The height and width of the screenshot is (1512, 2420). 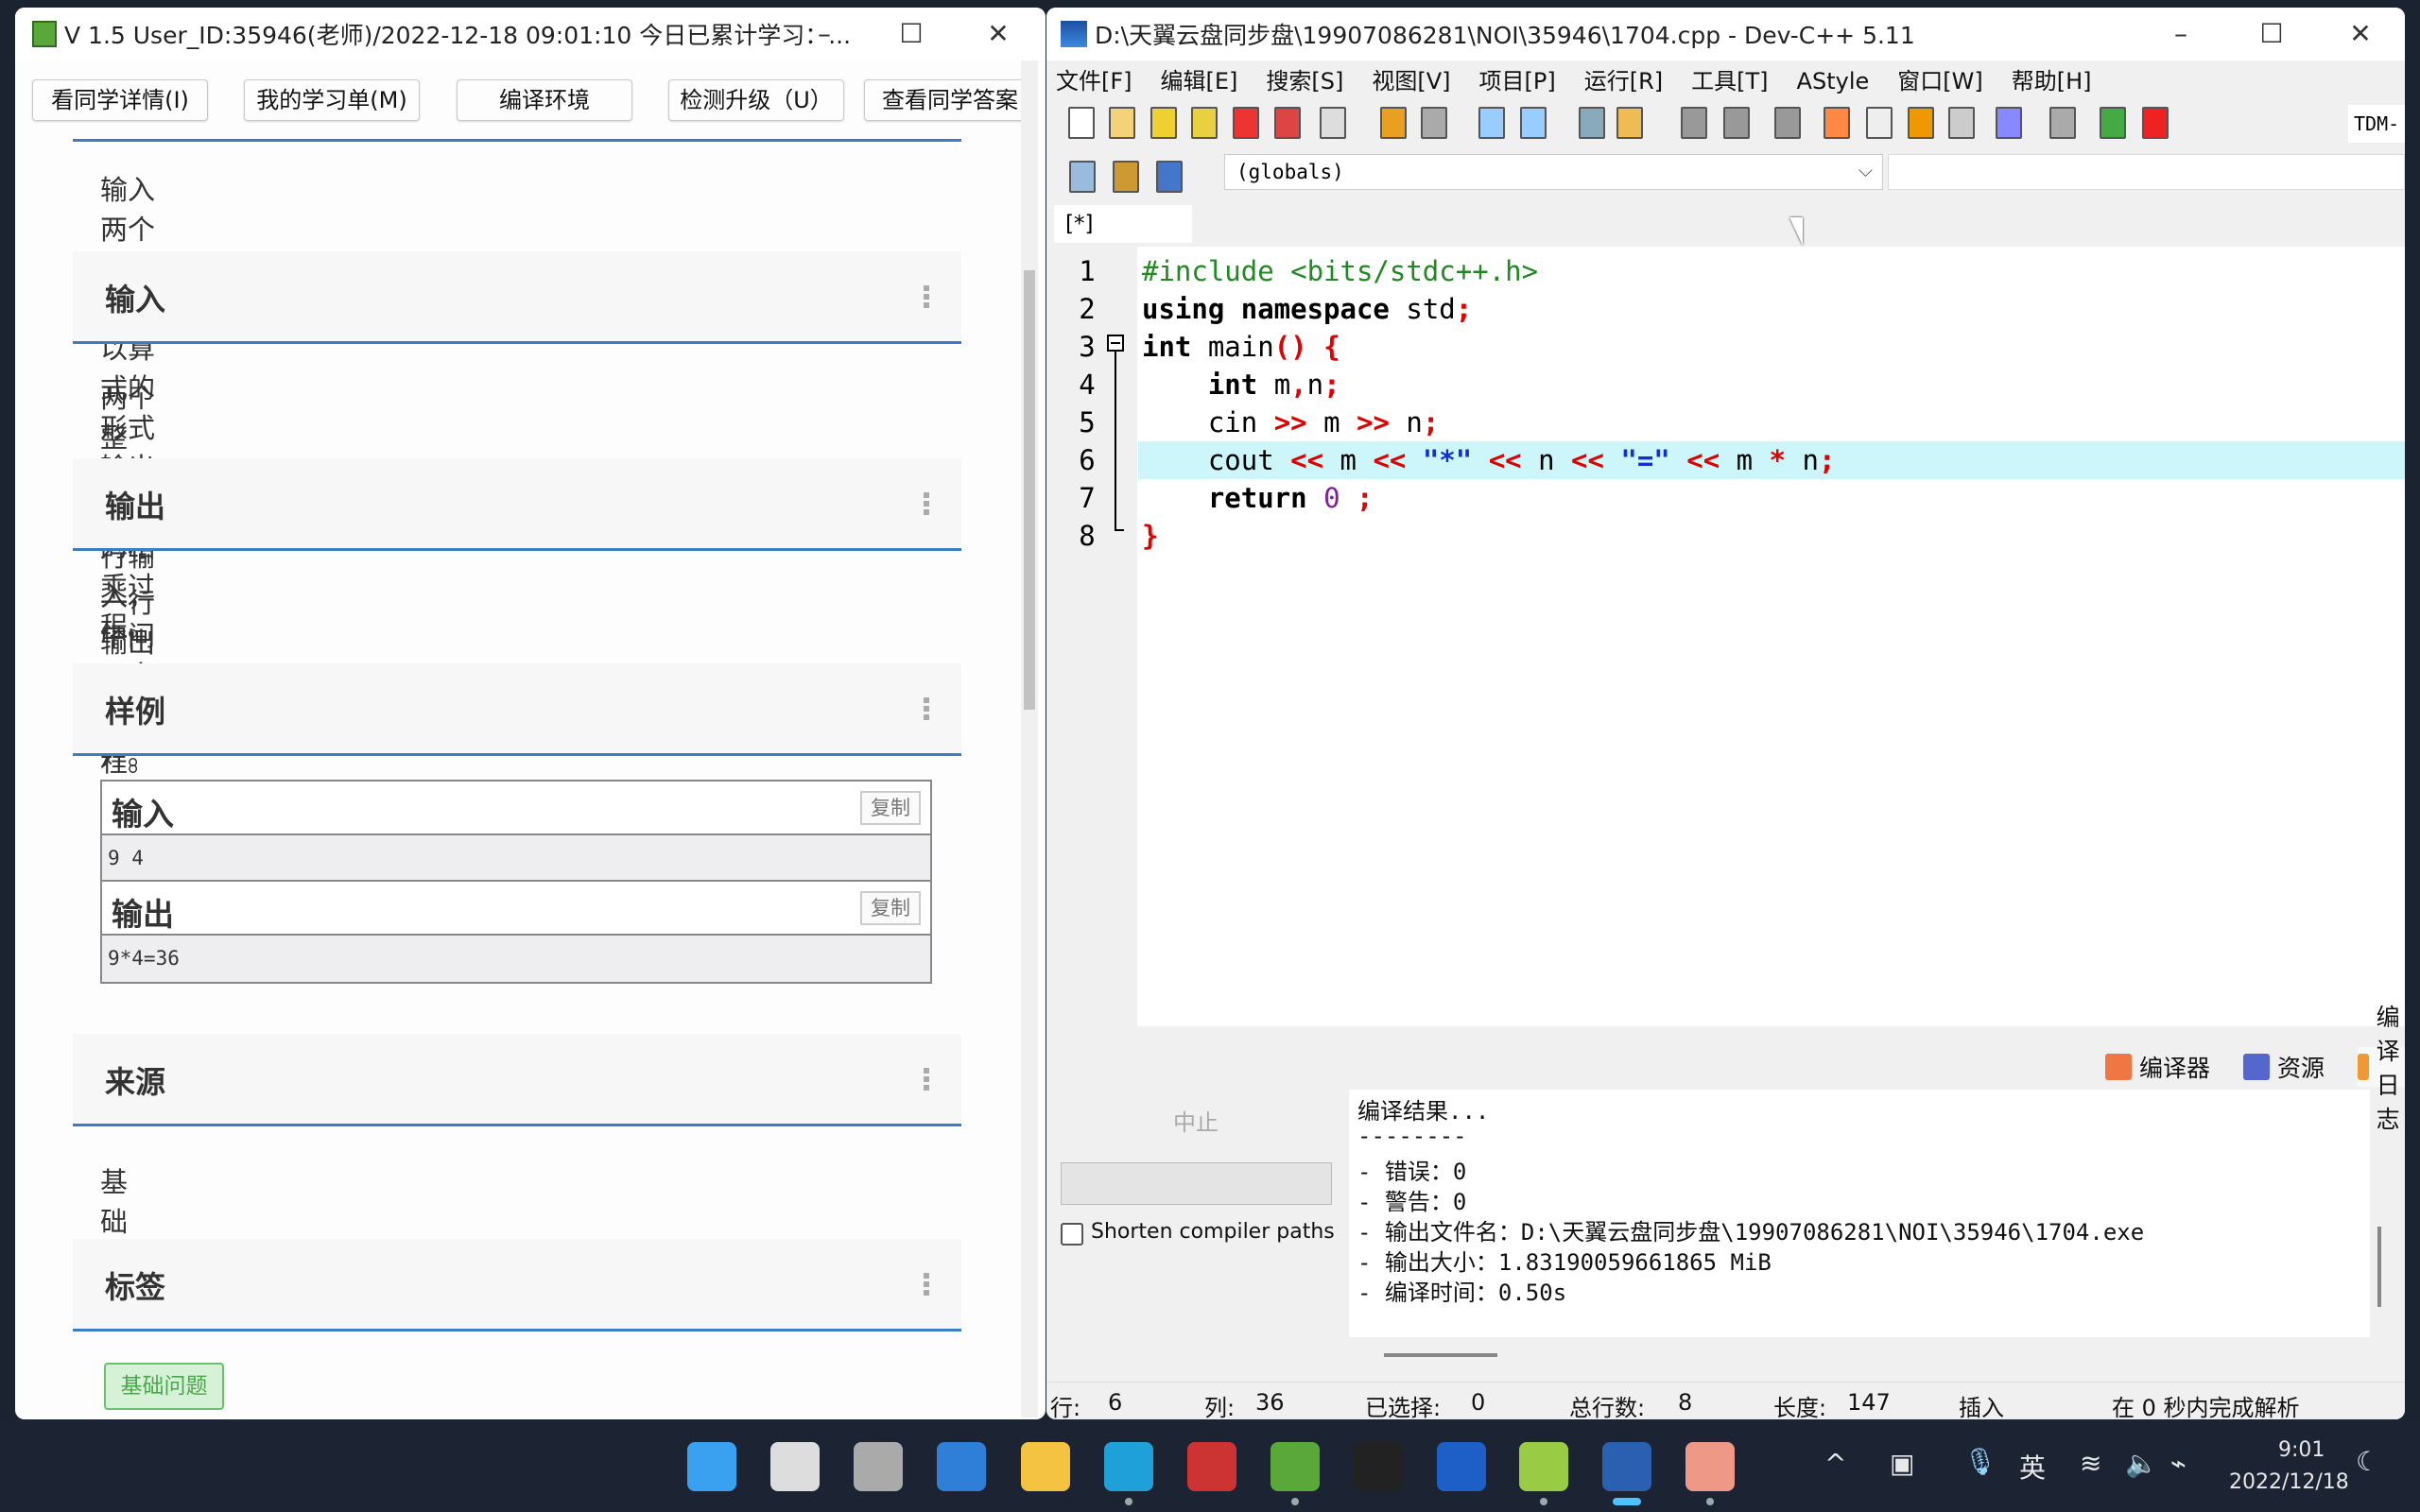 I want to click on edge-icon, so click(x=1128, y=1466).